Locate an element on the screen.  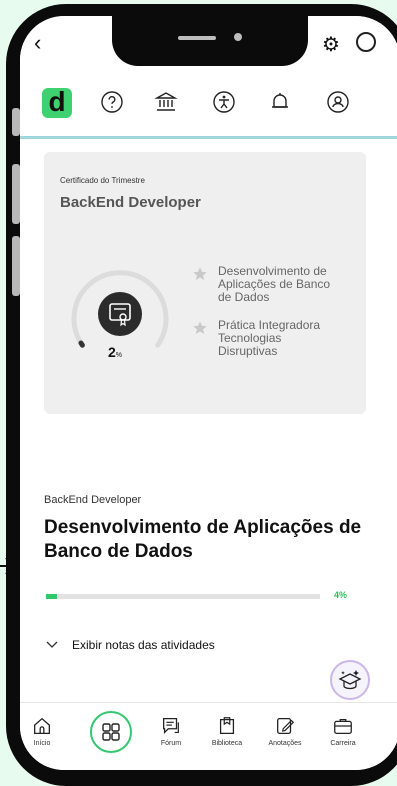
tab-label: Fórum is located at coordinates (171, 743).